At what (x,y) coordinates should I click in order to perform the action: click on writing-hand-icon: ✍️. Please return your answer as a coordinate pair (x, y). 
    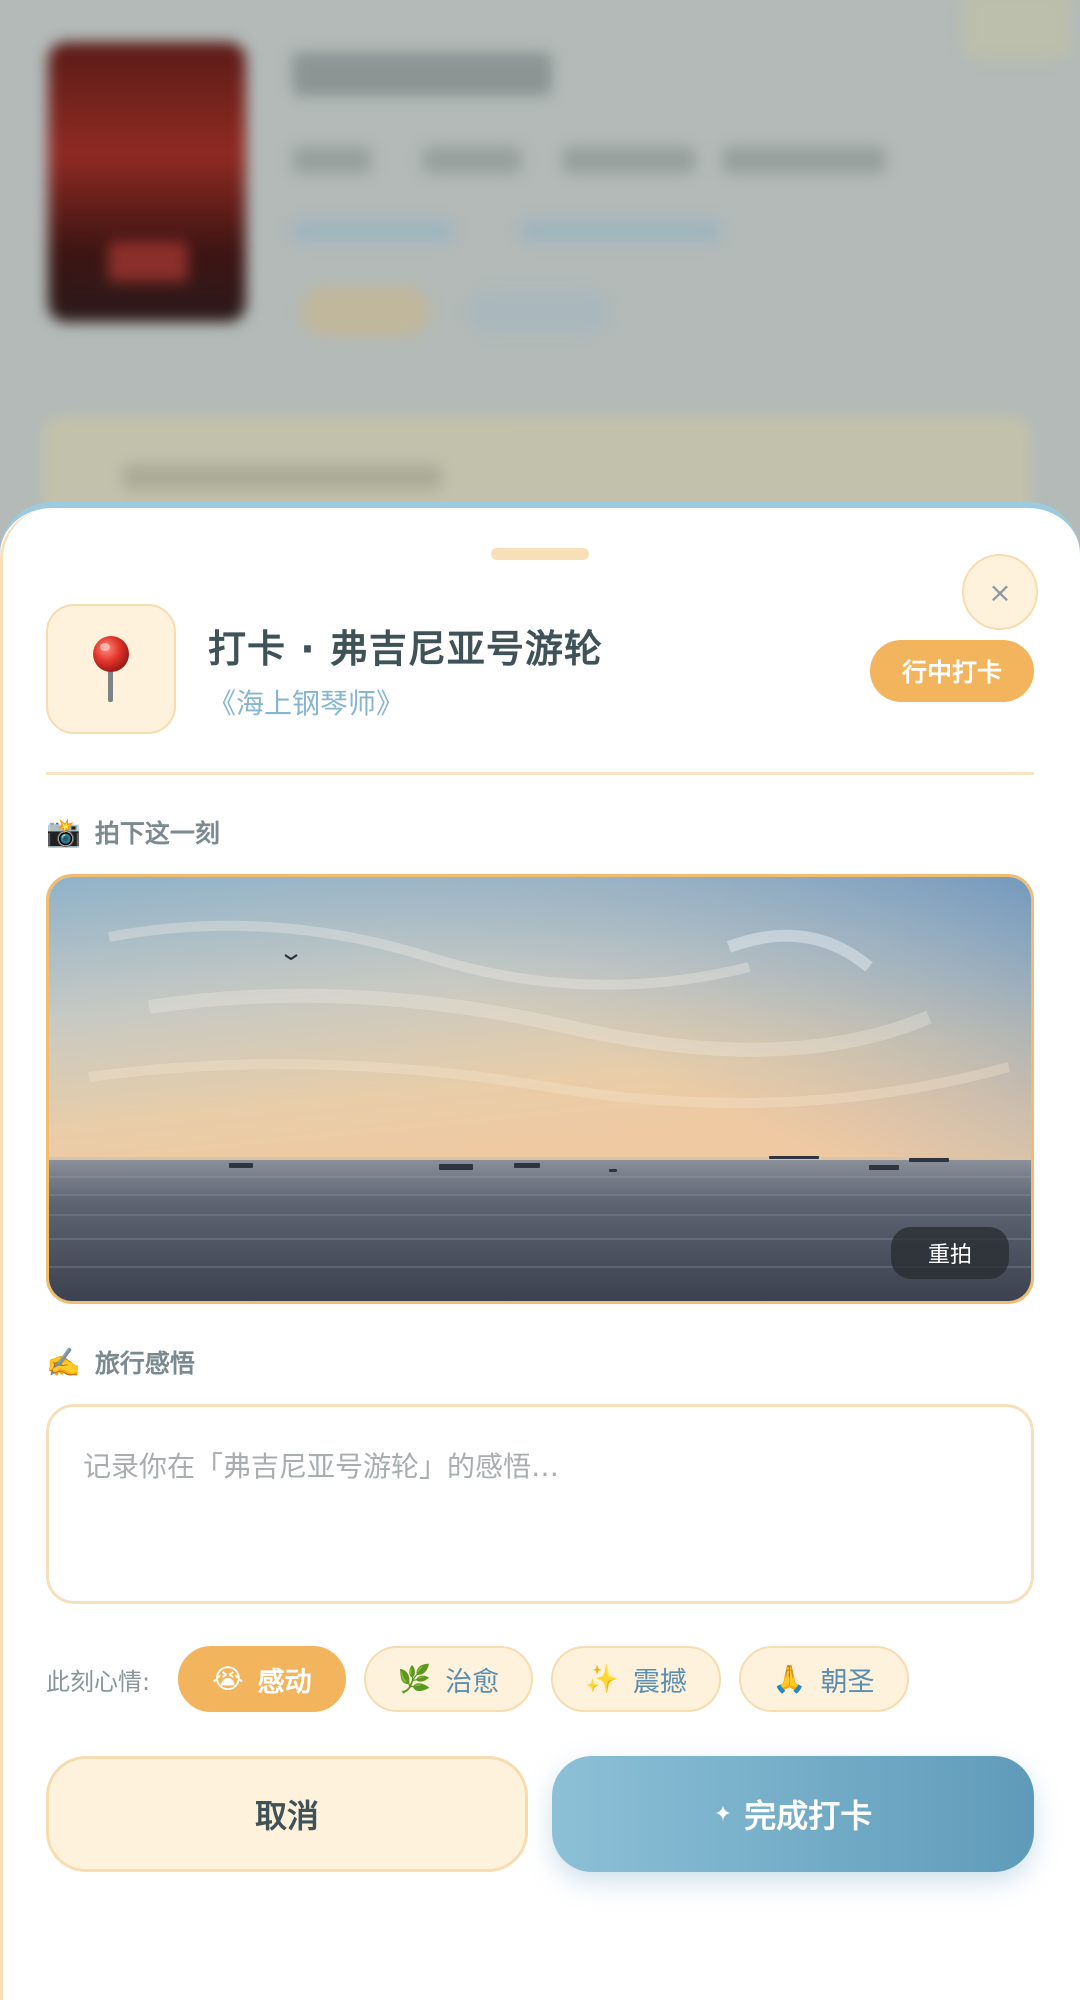
    Looking at the image, I should click on (63, 1362).